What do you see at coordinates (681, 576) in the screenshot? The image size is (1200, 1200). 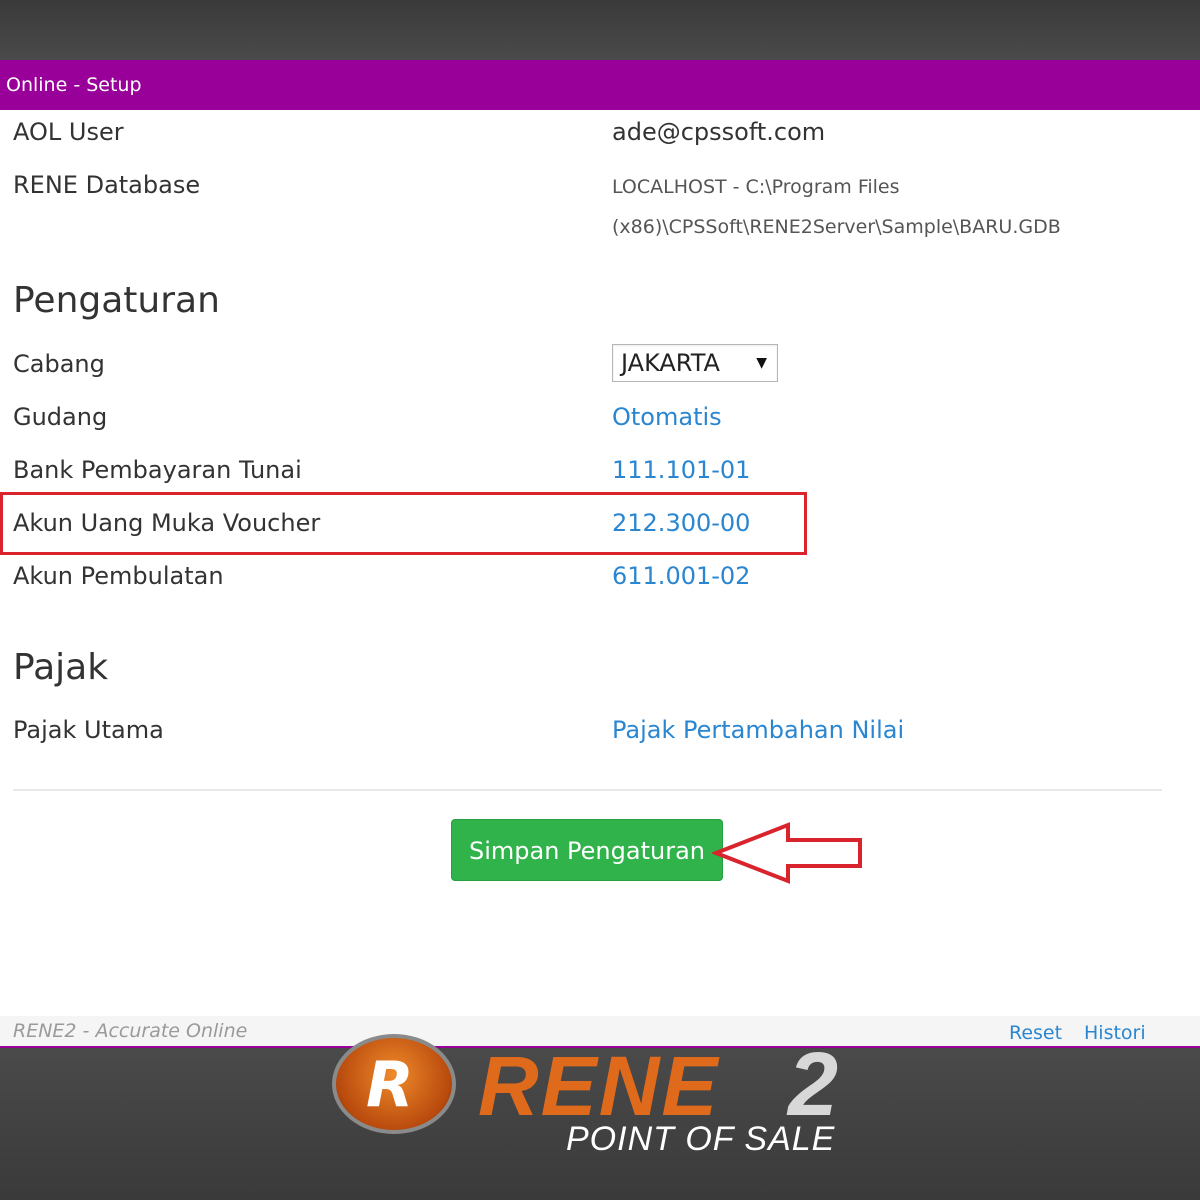 I see `akun-pembulatan-link: 611.001-02` at bounding box center [681, 576].